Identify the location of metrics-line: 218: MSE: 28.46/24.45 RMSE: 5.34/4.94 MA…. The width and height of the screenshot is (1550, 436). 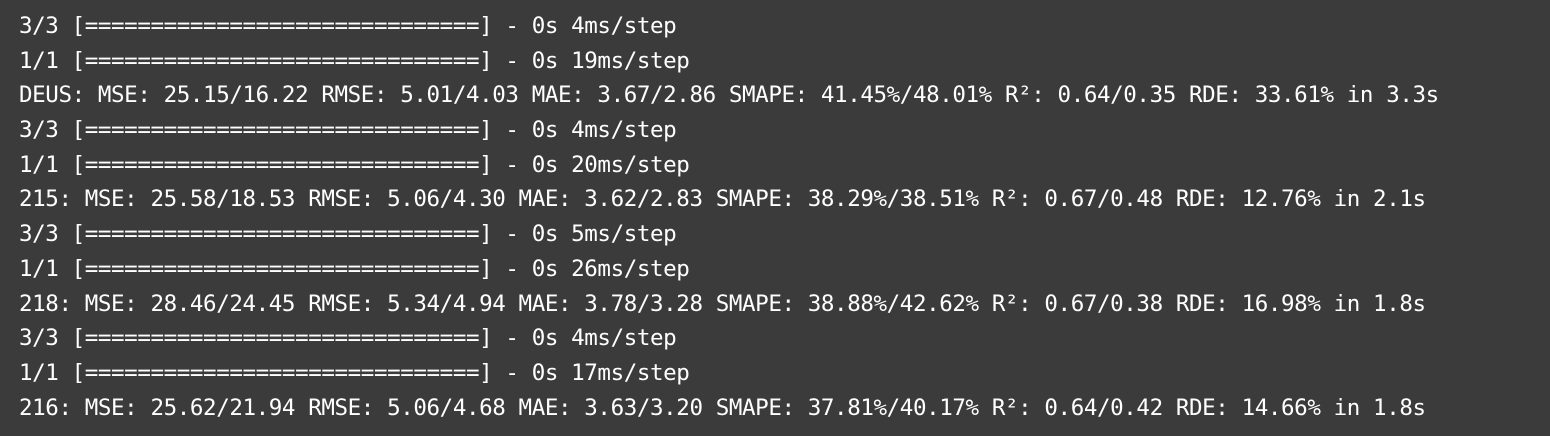
(722, 303).